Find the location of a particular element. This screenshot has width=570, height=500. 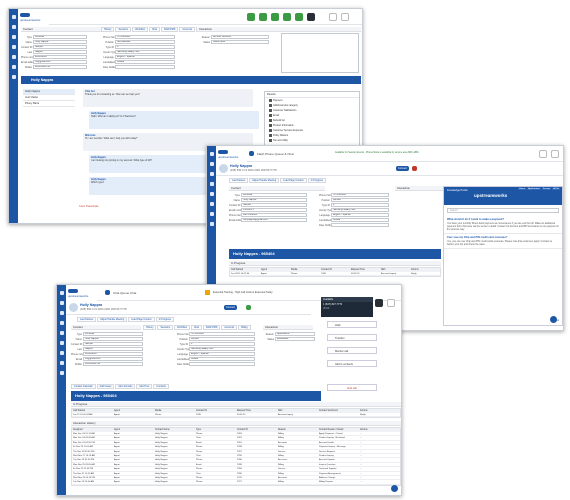

status-select: Status Note is located at coordinates (240, 42).